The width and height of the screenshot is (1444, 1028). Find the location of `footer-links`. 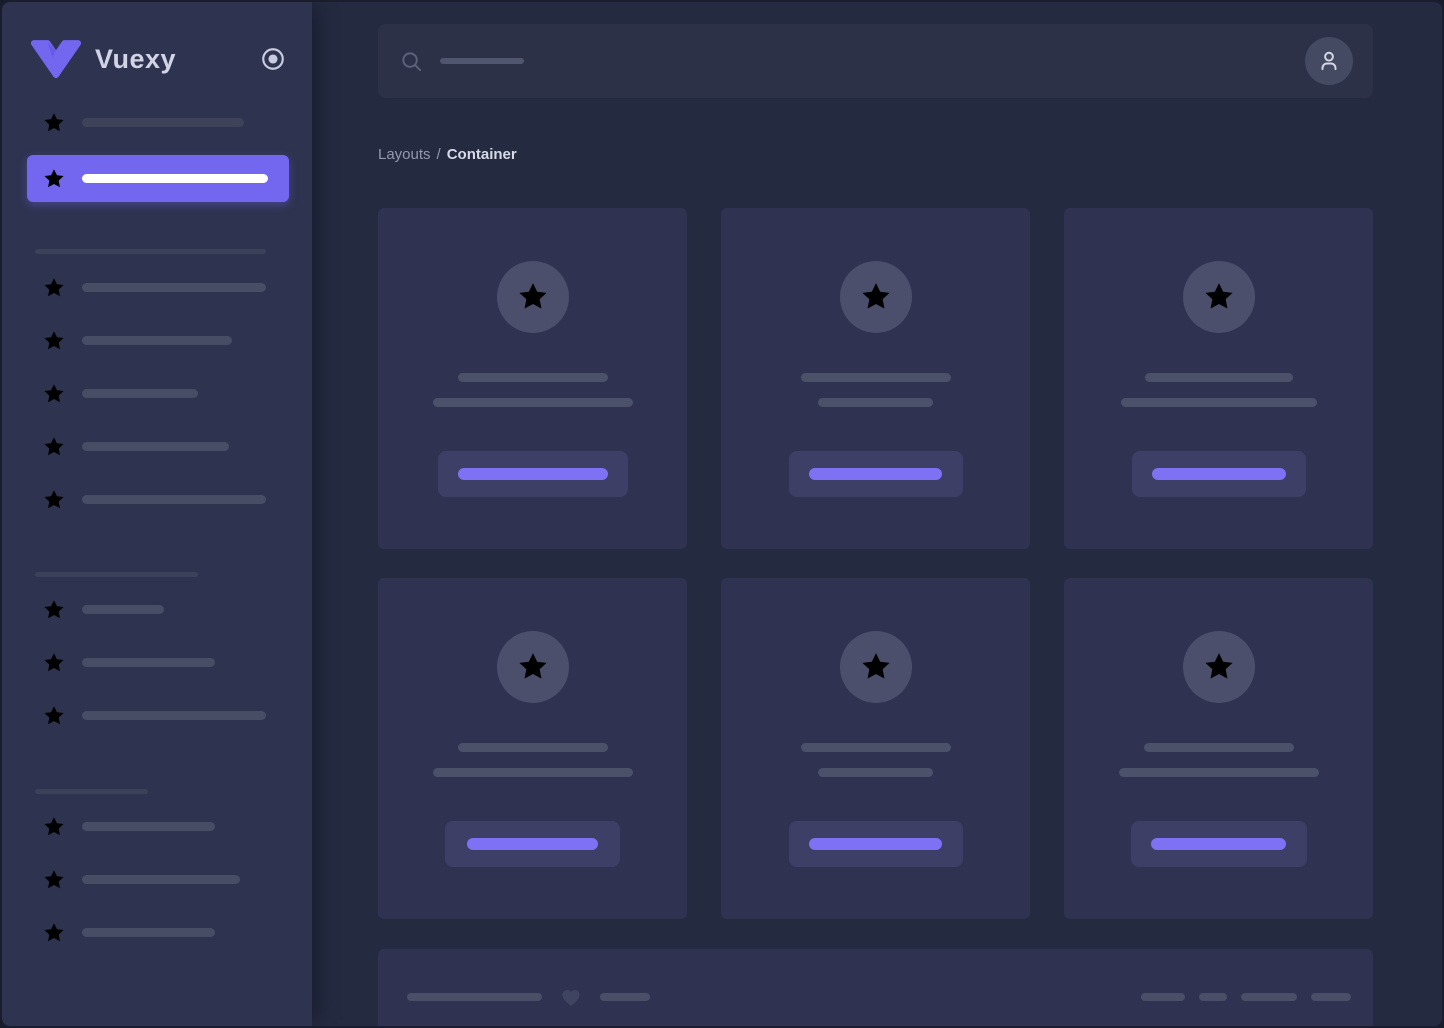

footer-links is located at coordinates (1246, 997).